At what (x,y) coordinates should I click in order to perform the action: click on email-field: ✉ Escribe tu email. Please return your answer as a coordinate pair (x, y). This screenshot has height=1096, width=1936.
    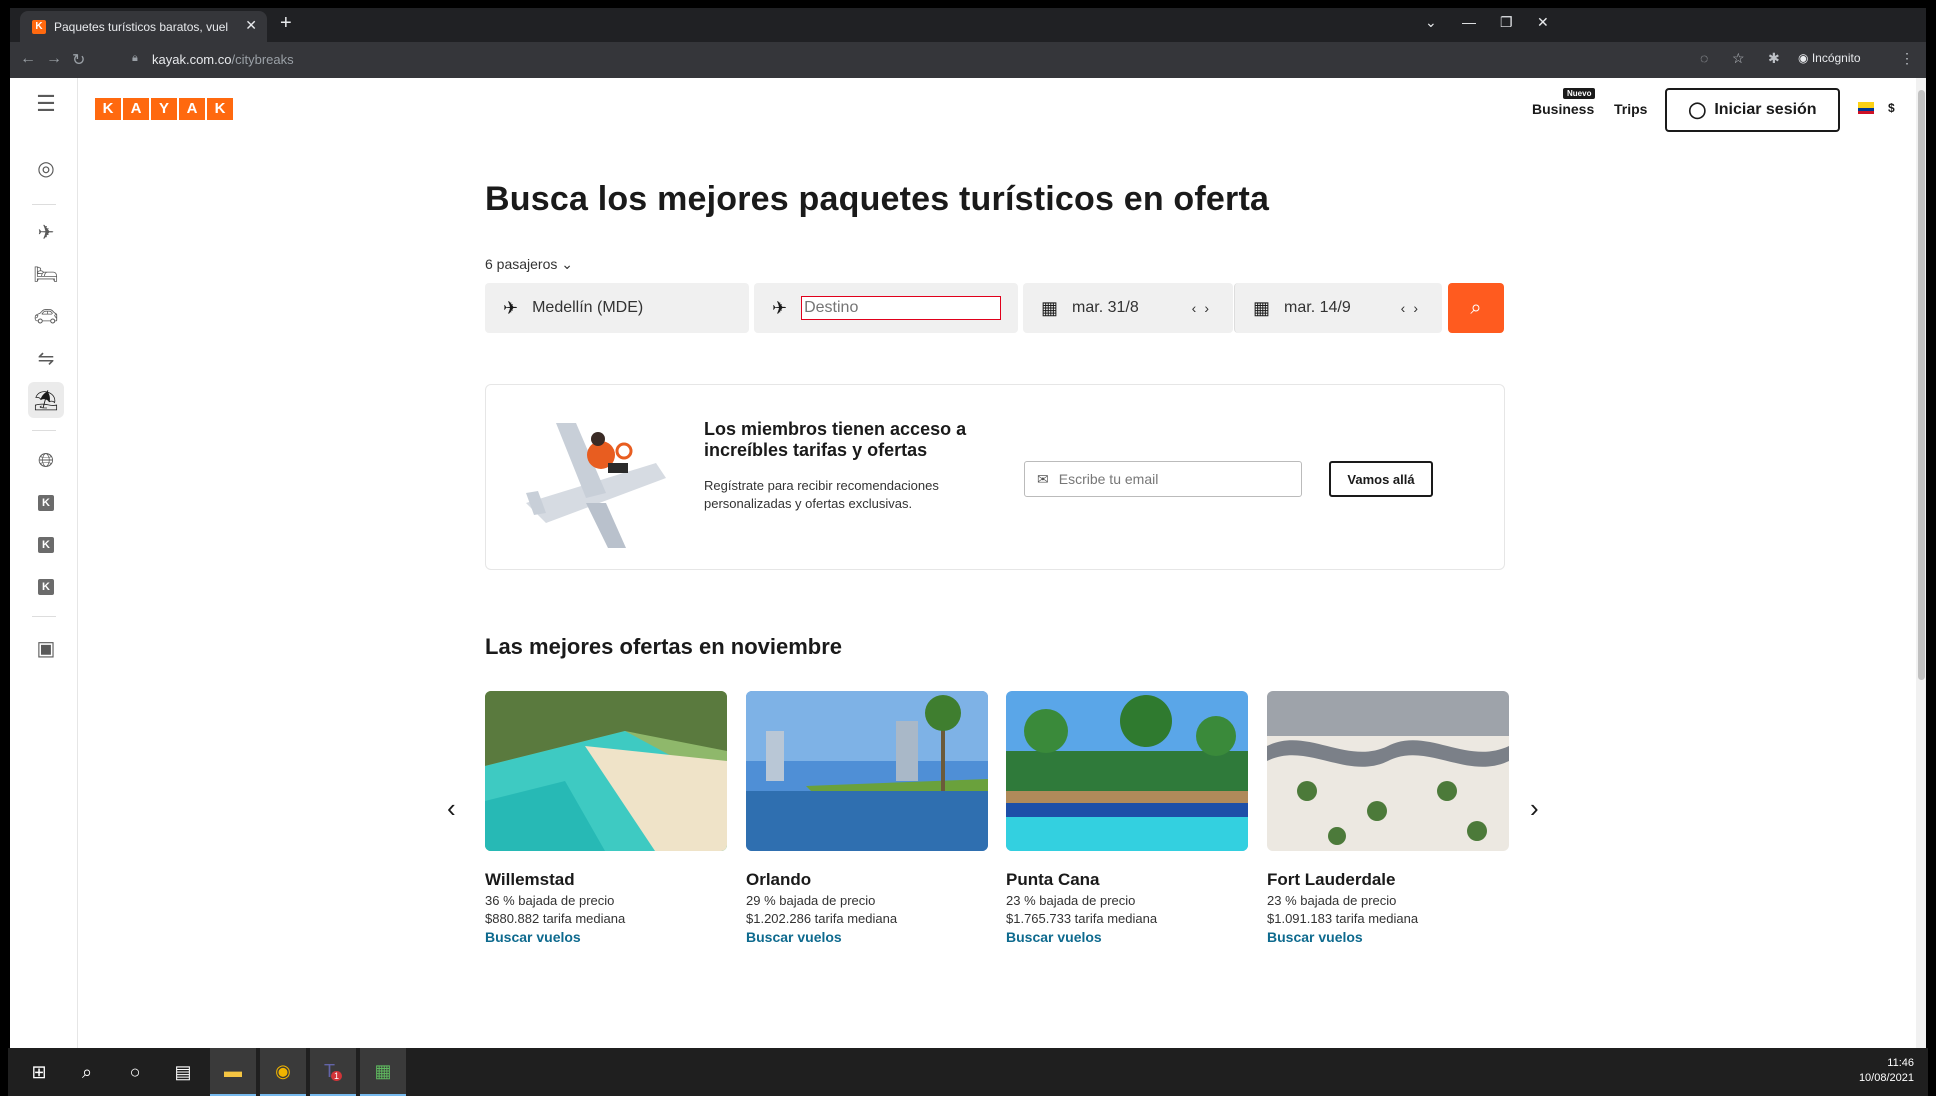
    Looking at the image, I should click on (1163, 479).